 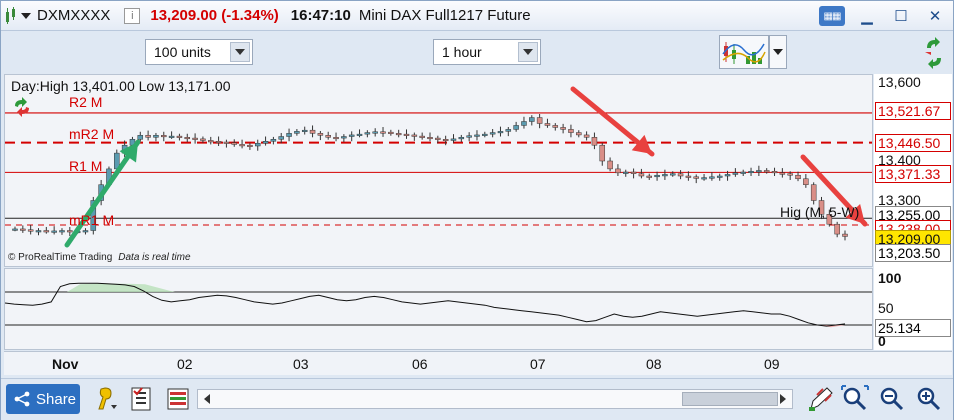 I want to click on credit-text: © ProRealTime Trading Data is real time, so click(x=99, y=257).